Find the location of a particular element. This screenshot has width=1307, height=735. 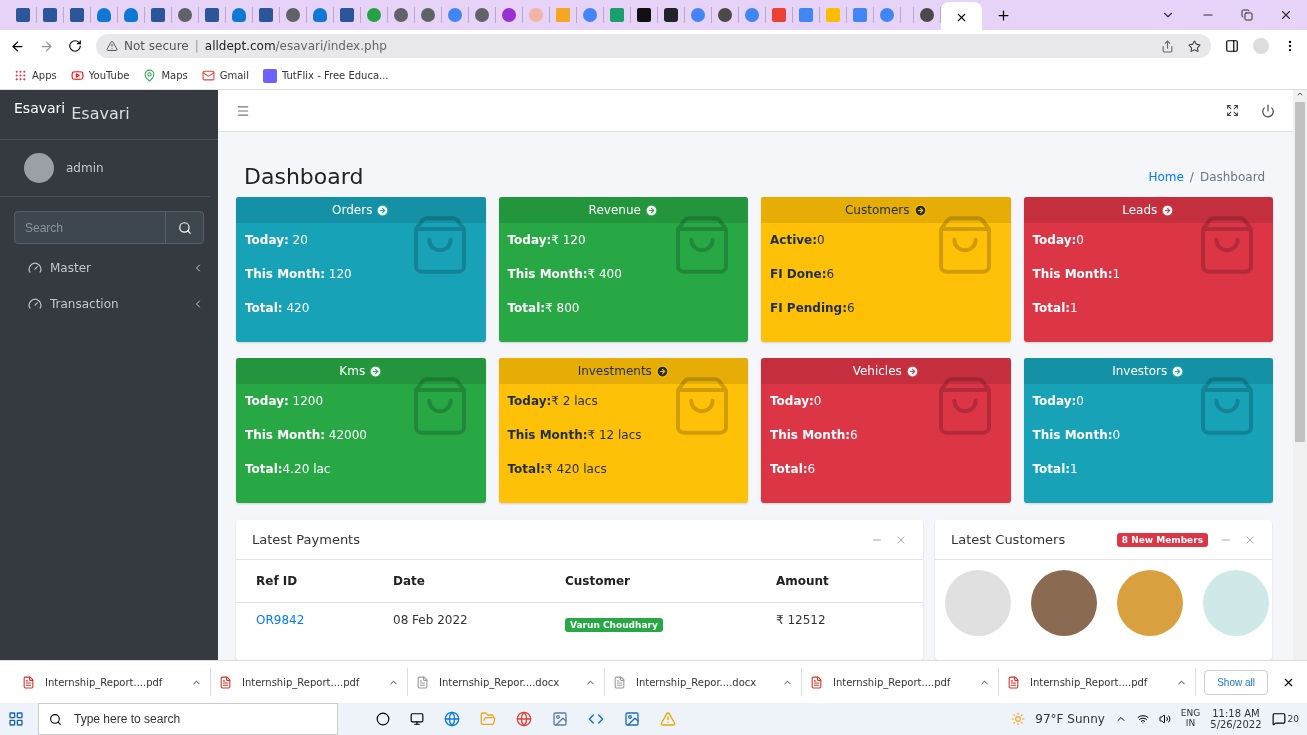

card-header-link: Investments is located at coordinates (623, 371).